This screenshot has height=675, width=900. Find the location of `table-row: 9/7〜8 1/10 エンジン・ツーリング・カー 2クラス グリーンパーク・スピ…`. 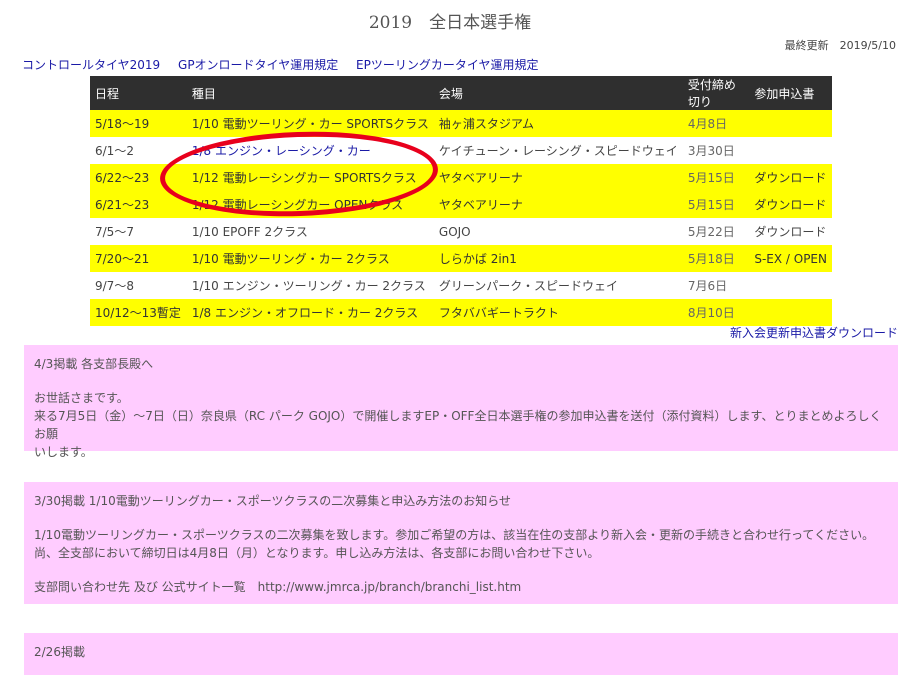

table-row: 9/7〜8 1/10 エンジン・ツーリング・カー 2クラス グリーンパーク・スピ… is located at coordinates (461, 285).